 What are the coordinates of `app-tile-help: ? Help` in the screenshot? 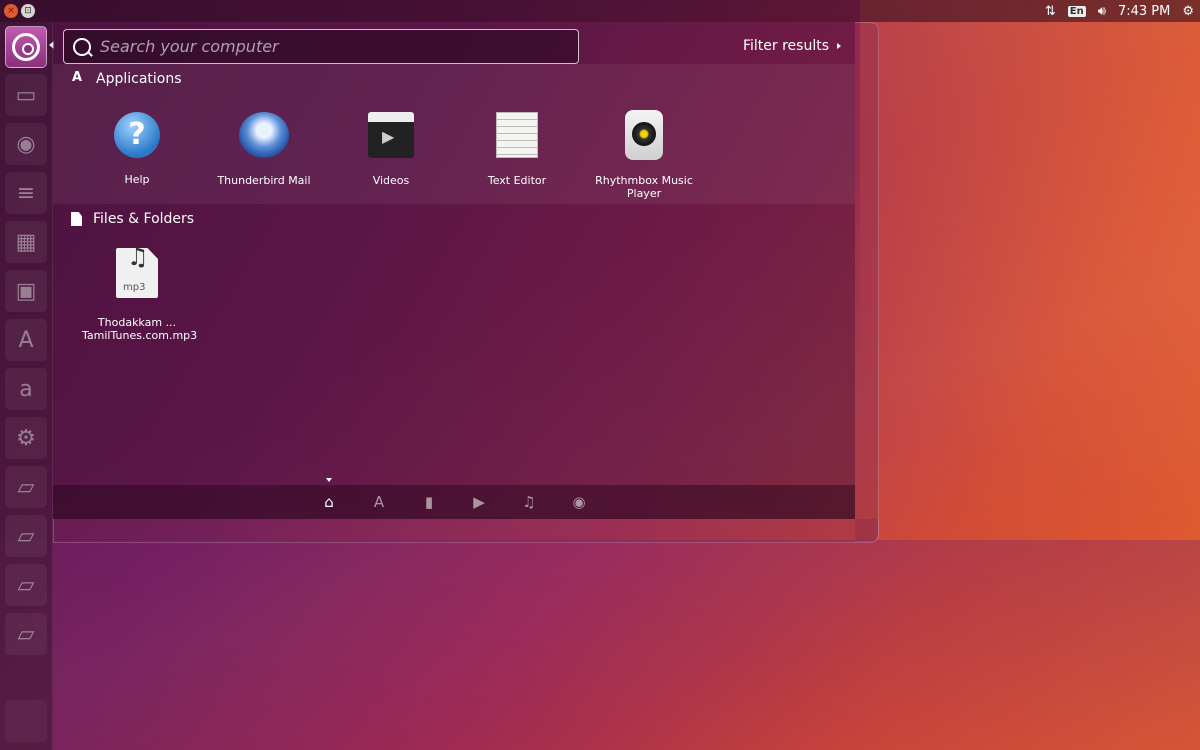 It's located at (137, 147).